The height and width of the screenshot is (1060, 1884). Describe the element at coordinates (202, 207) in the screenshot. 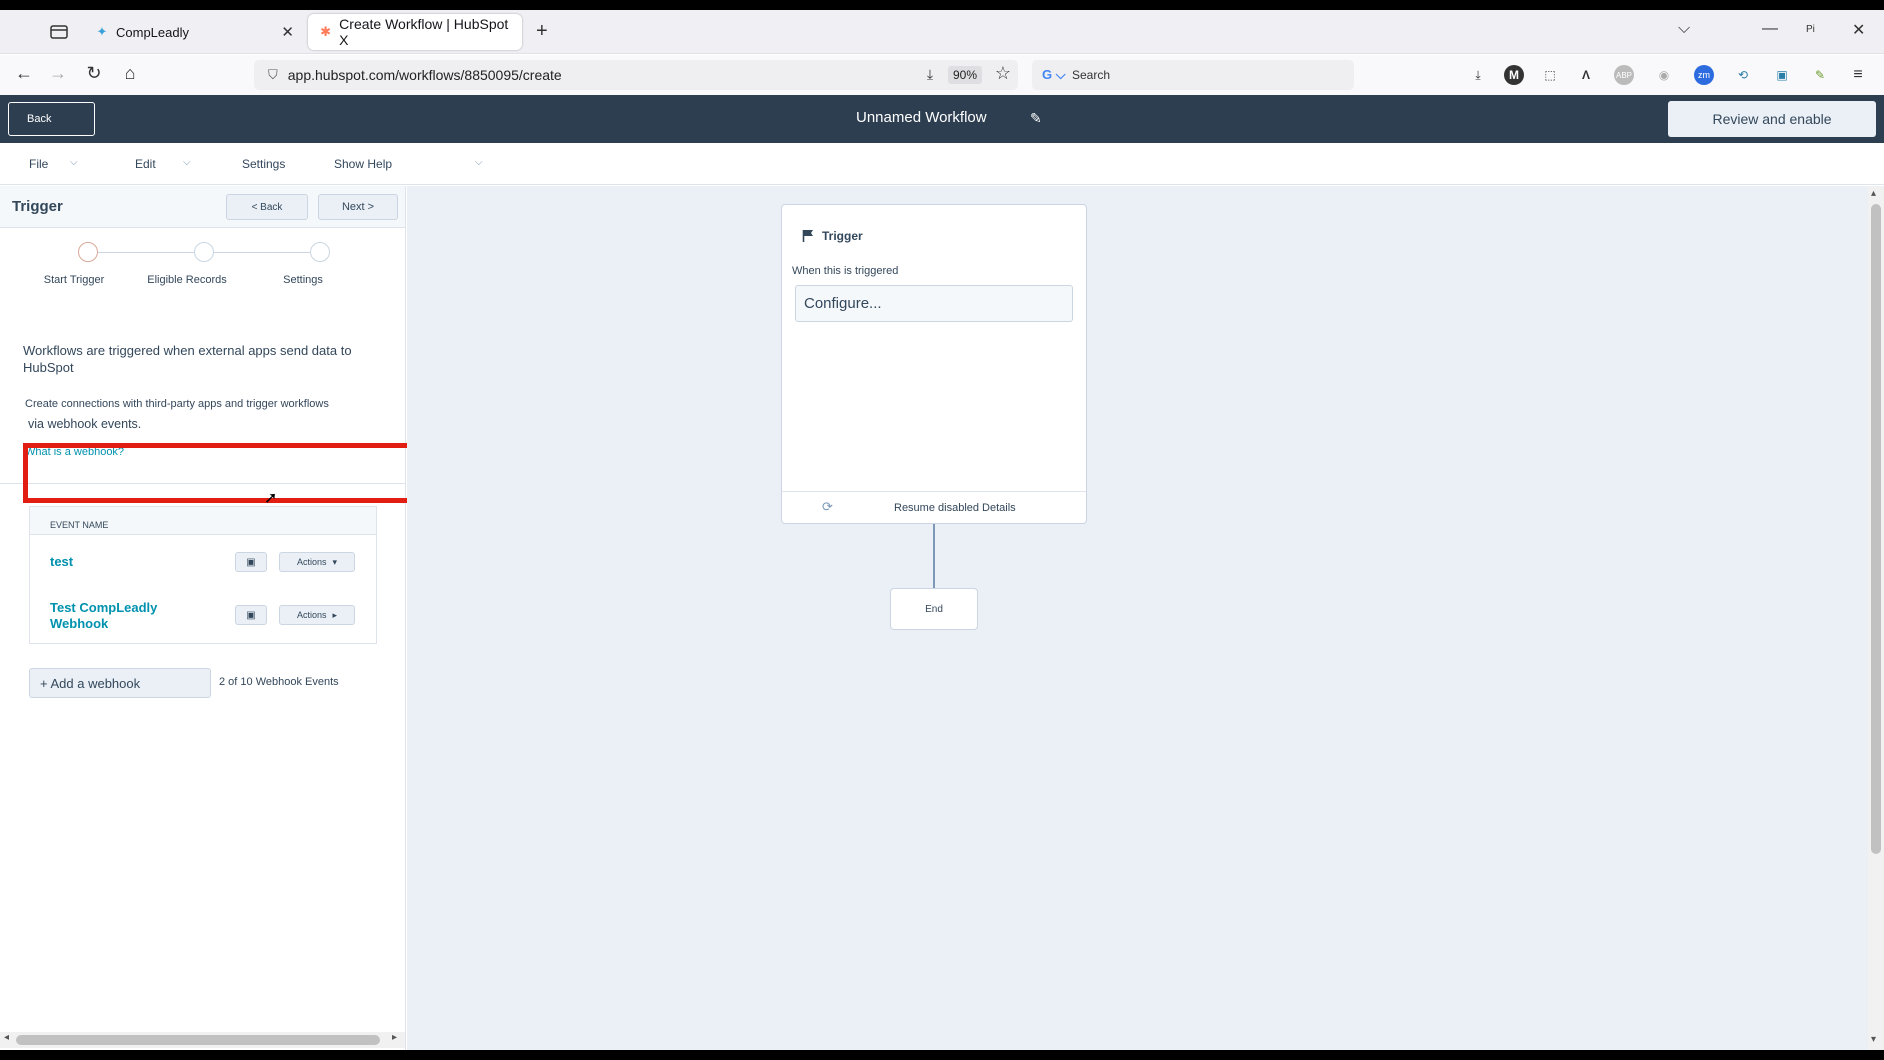

I see `panel-header: Trigger < Back Next >` at that location.